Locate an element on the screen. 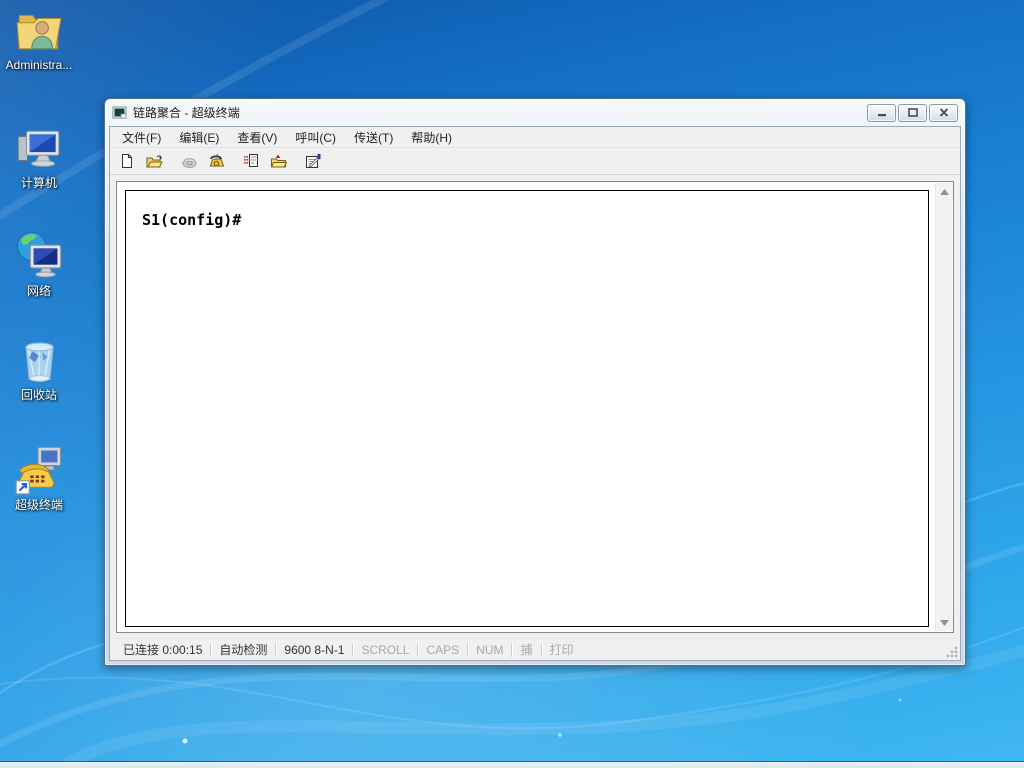  close-icon is located at coordinates (943, 112).